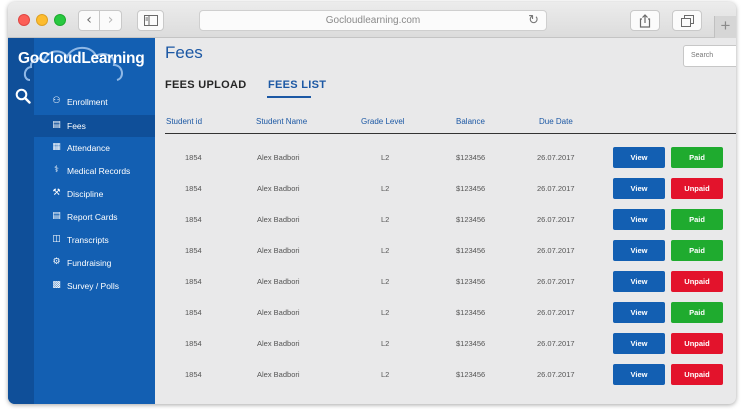 This screenshot has height=410, width=744. What do you see at coordinates (42, 20) in the screenshot?
I see `minimize-window-button` at bounding box center [42, 20].